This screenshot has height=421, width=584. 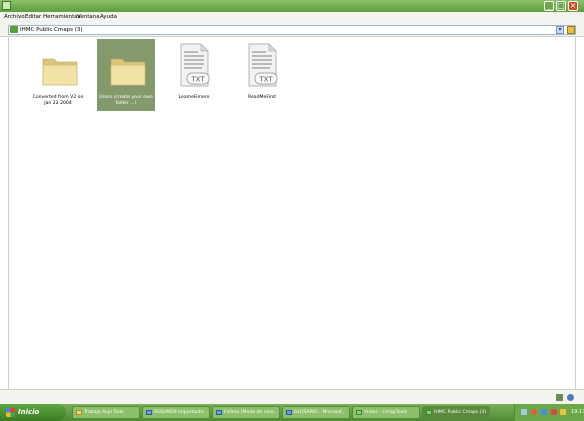 What do you see at coordinates (14, 17) in the screenshot?
I see `menu-archivo: Archivo` at bounding box center [14, 17].